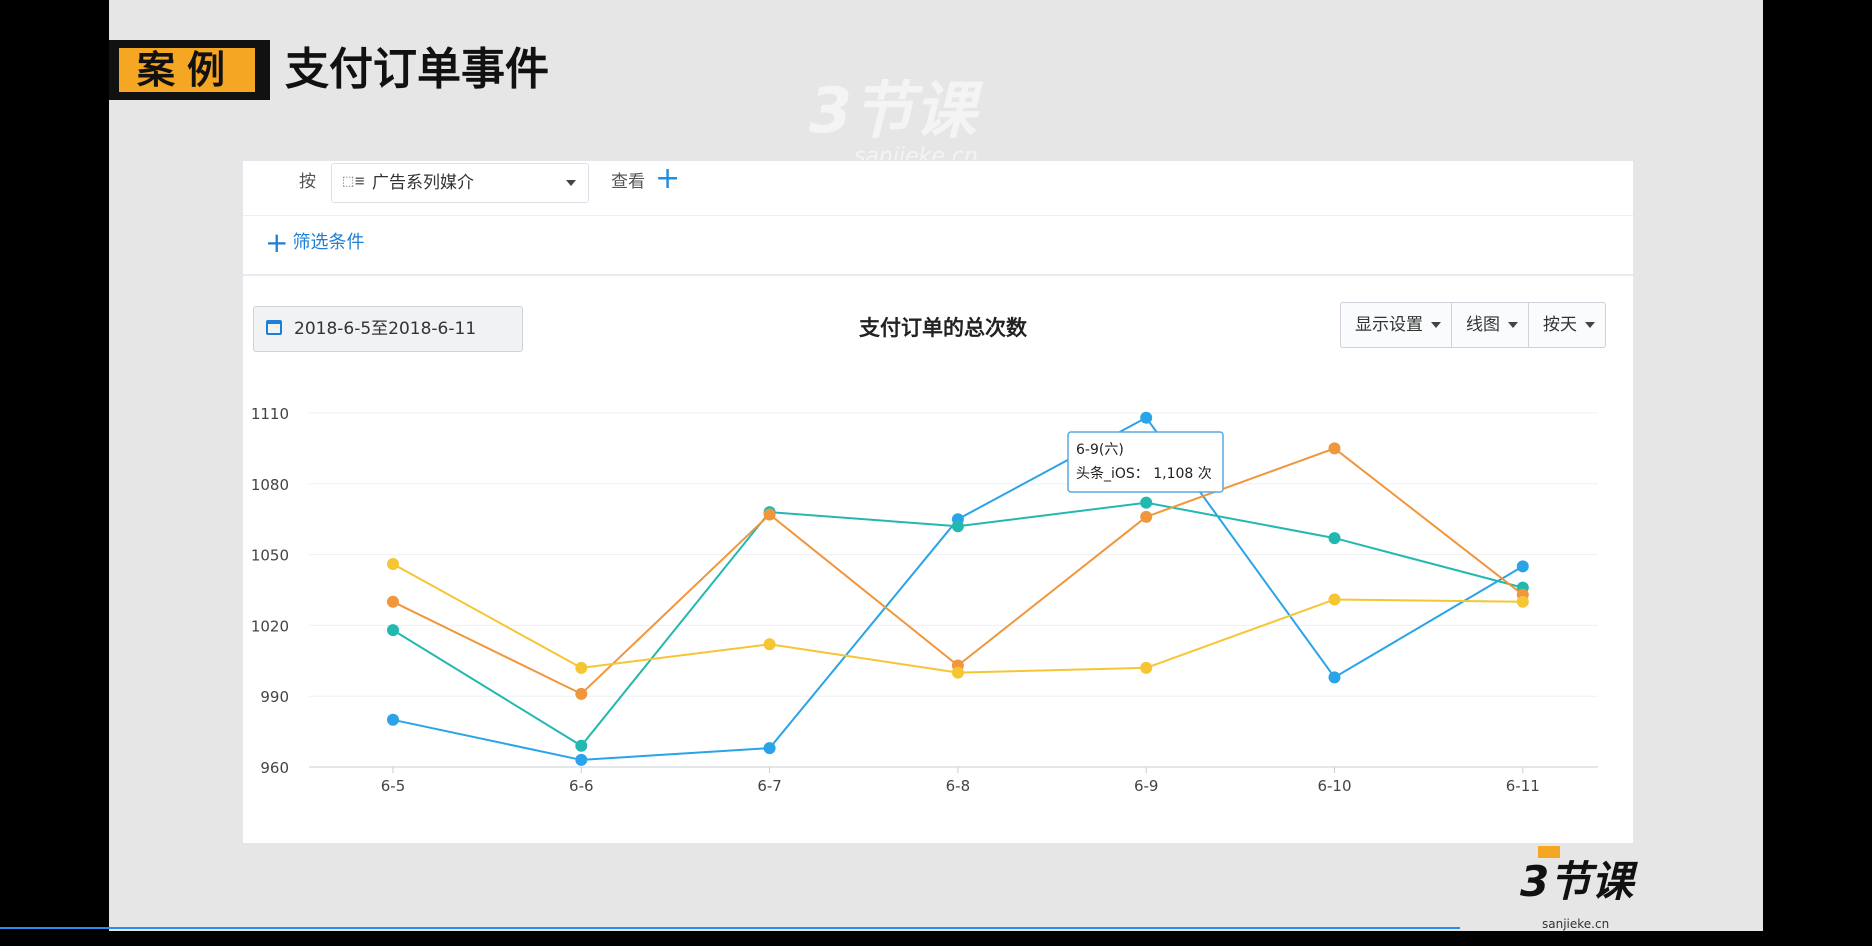 The image size is (1872, 946). What do you see at coordinates (270, 556) in the screenshot?
I see `y-tick-label: 1050` at bounding box center [270, 556].